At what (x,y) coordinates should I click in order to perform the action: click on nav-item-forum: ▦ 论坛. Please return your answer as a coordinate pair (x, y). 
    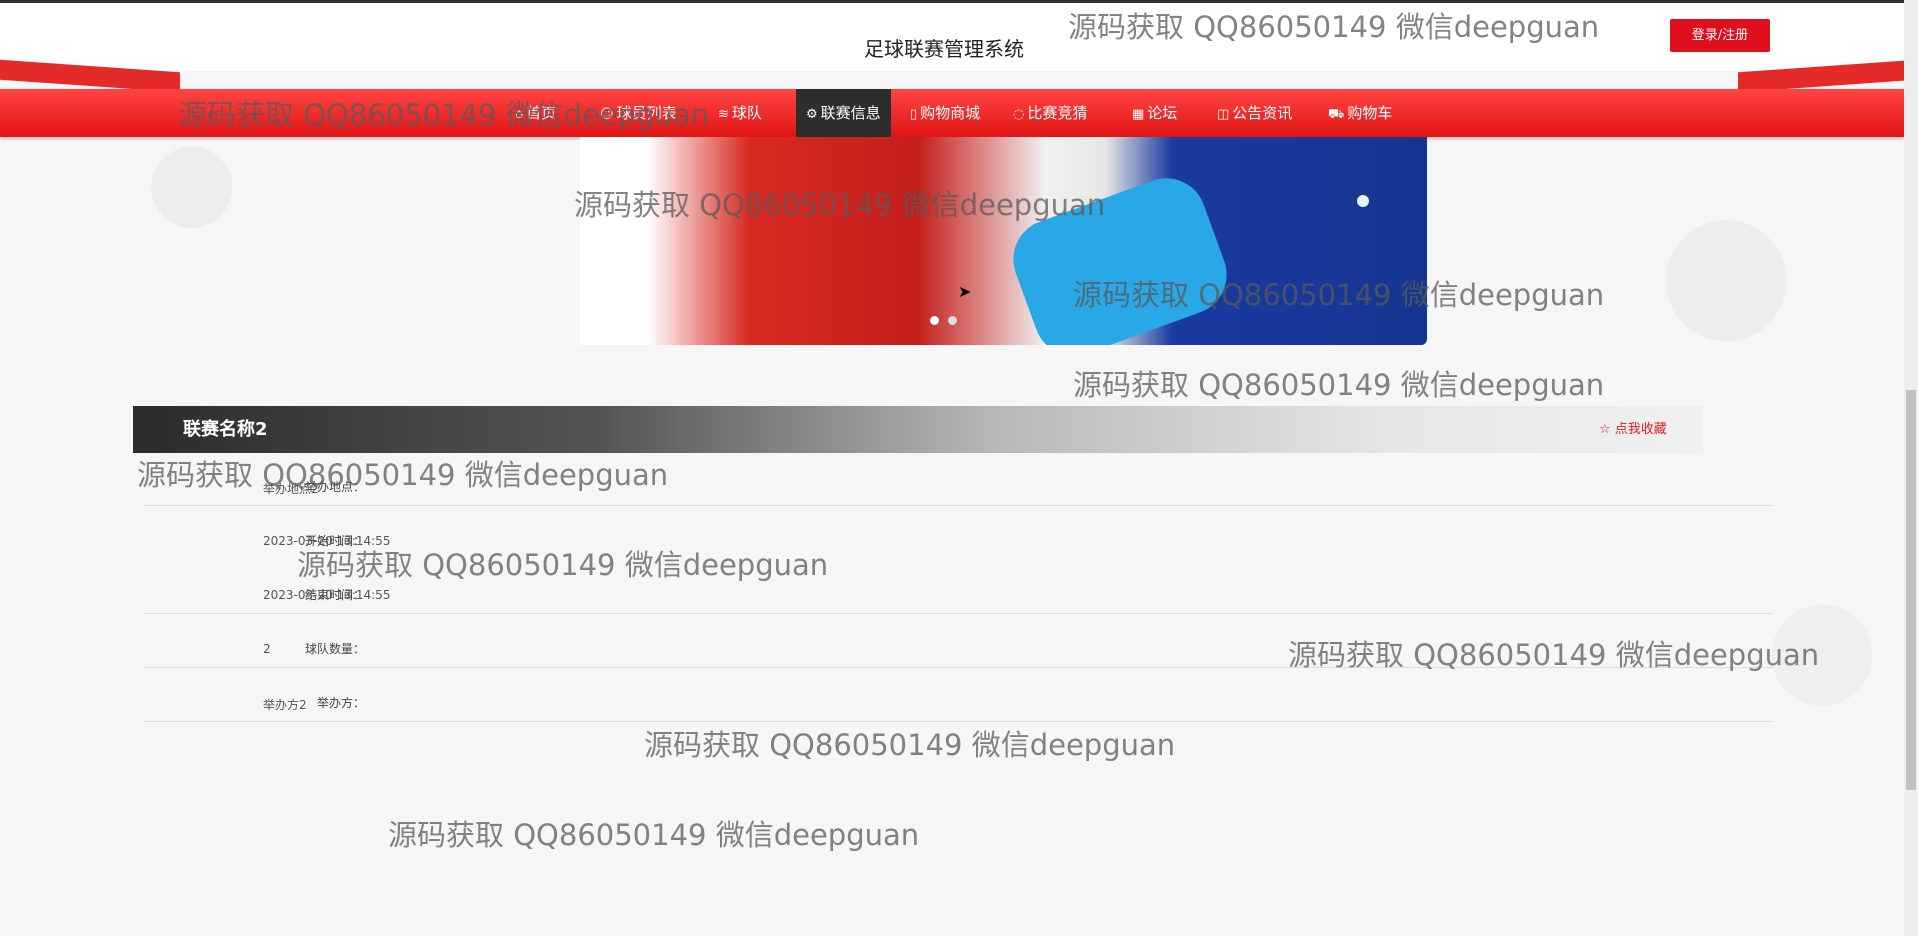
    Looking at the image, I should click on (1154, 113).